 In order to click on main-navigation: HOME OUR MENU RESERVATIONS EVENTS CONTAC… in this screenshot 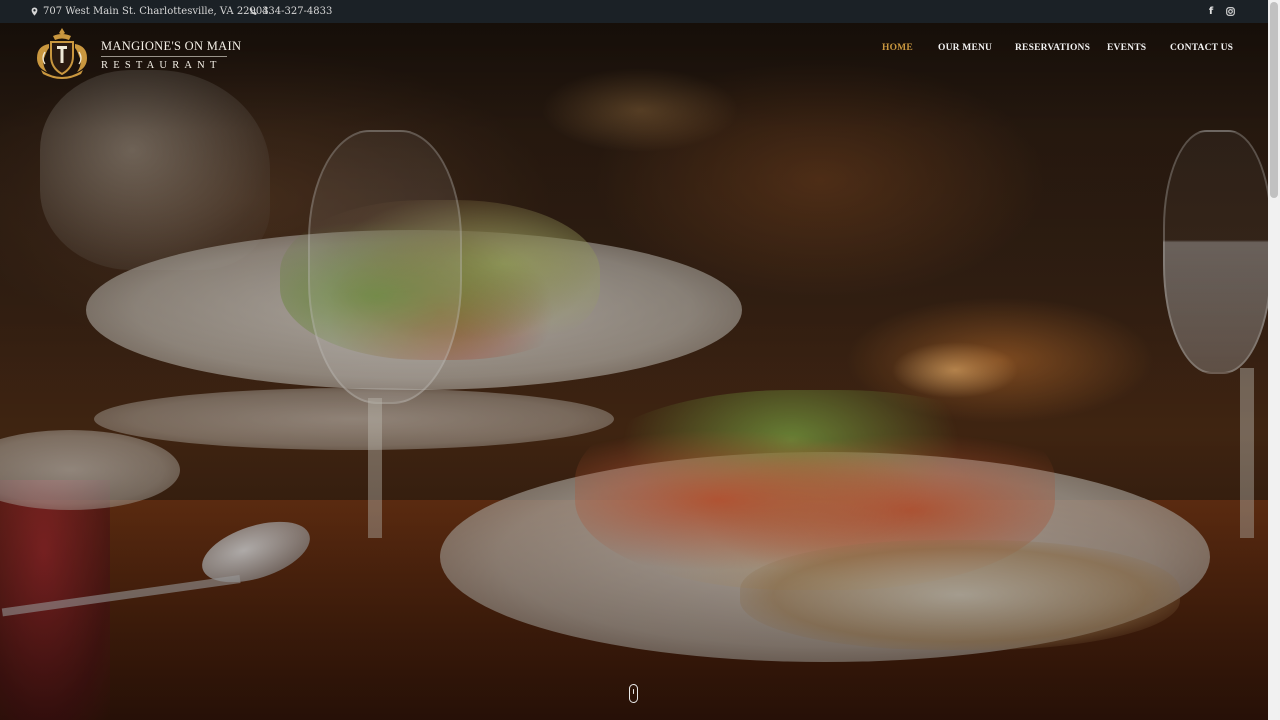, I will do `click(634, 50)`.